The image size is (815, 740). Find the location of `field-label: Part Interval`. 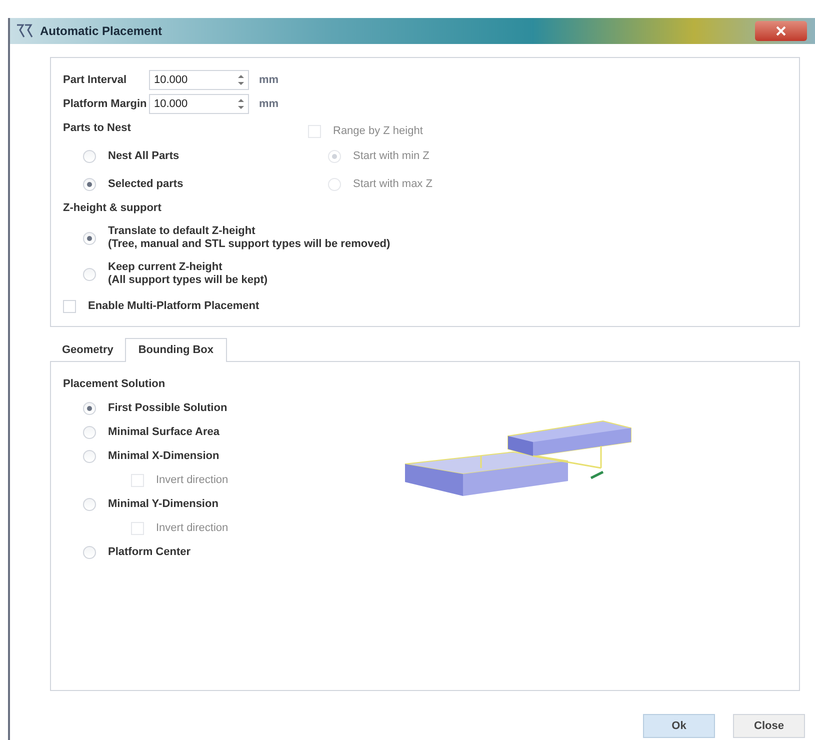

field-label: Part Interval is located at coordinates (95, 80).